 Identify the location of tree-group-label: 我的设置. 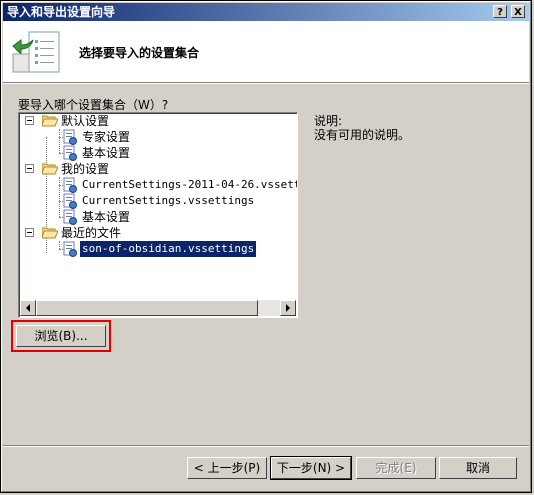
(85, 169).